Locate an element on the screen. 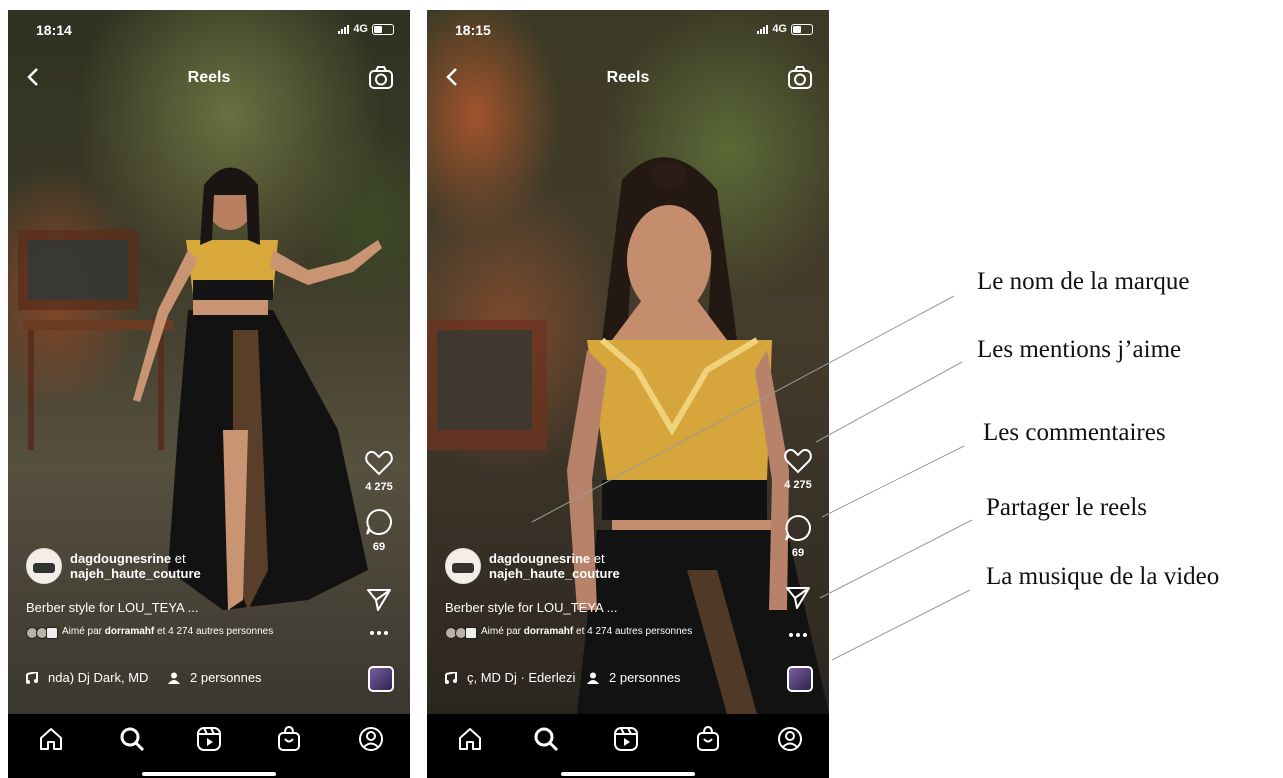 The width and height of the screenshot is (1283, 778). music-row: ç, MD Dj · Ederlezi 2 personnes is located at coordinates (563, 677).